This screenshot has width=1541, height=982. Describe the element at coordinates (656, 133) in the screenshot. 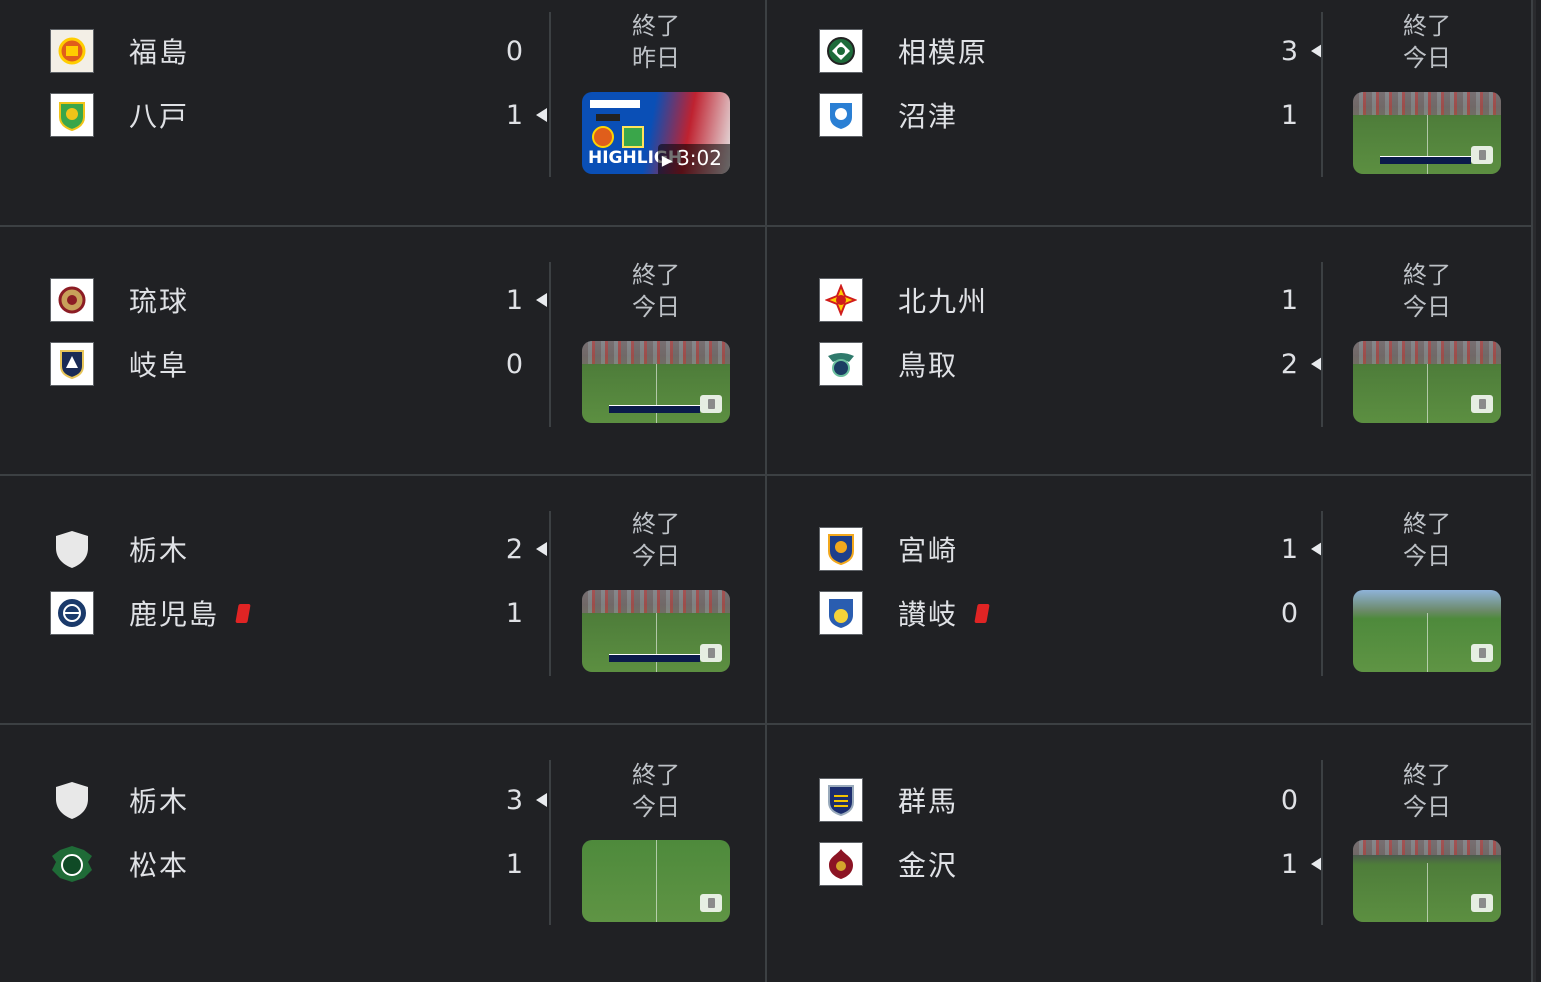

I see `highlight-thumbnail: HIGHLIGH 3:02` at that location.